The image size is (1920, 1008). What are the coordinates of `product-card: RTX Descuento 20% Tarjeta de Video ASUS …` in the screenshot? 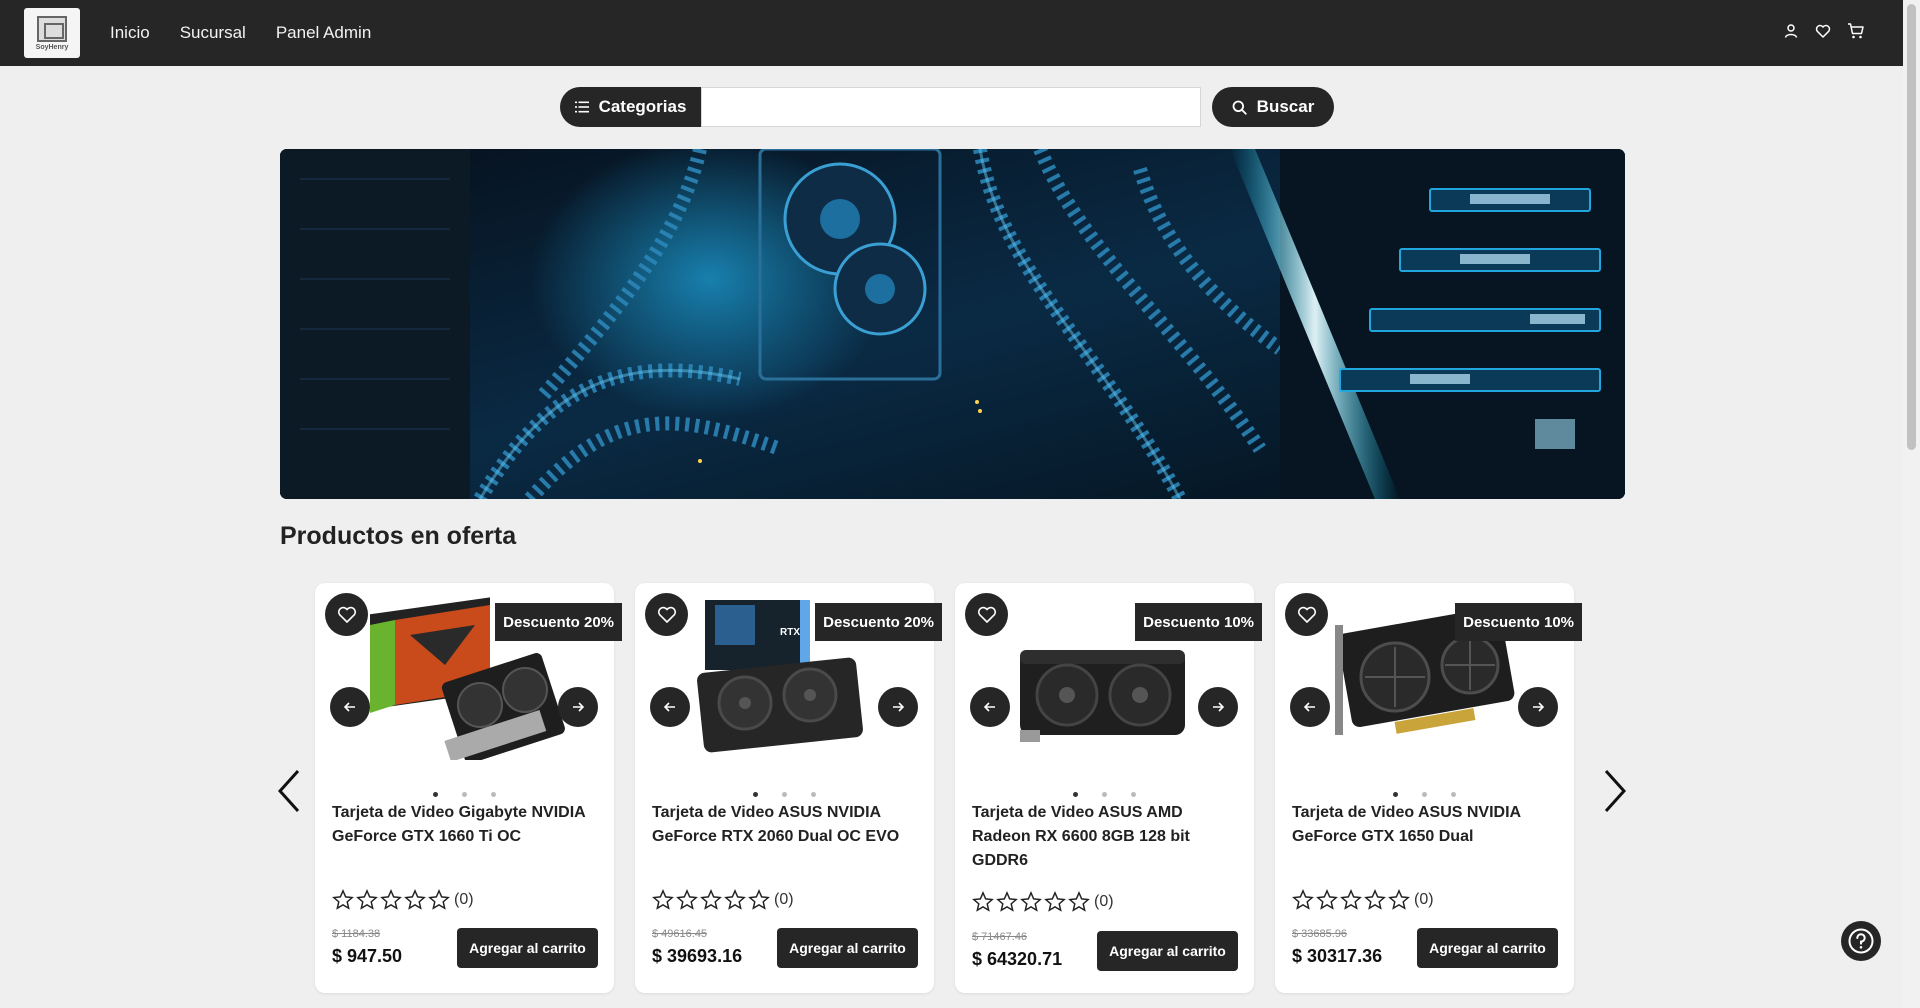 It's located at (788, 788).